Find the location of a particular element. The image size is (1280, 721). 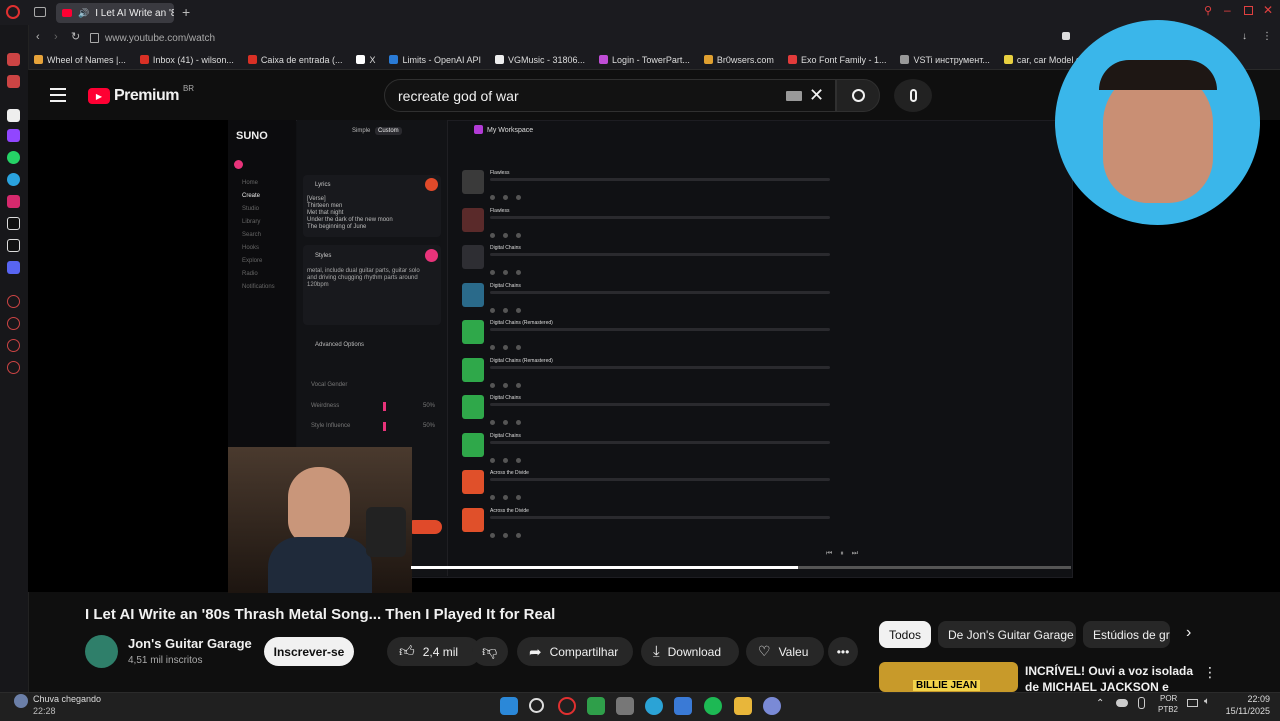

weather-time: 22:28 is located at coordinates (44, 711).